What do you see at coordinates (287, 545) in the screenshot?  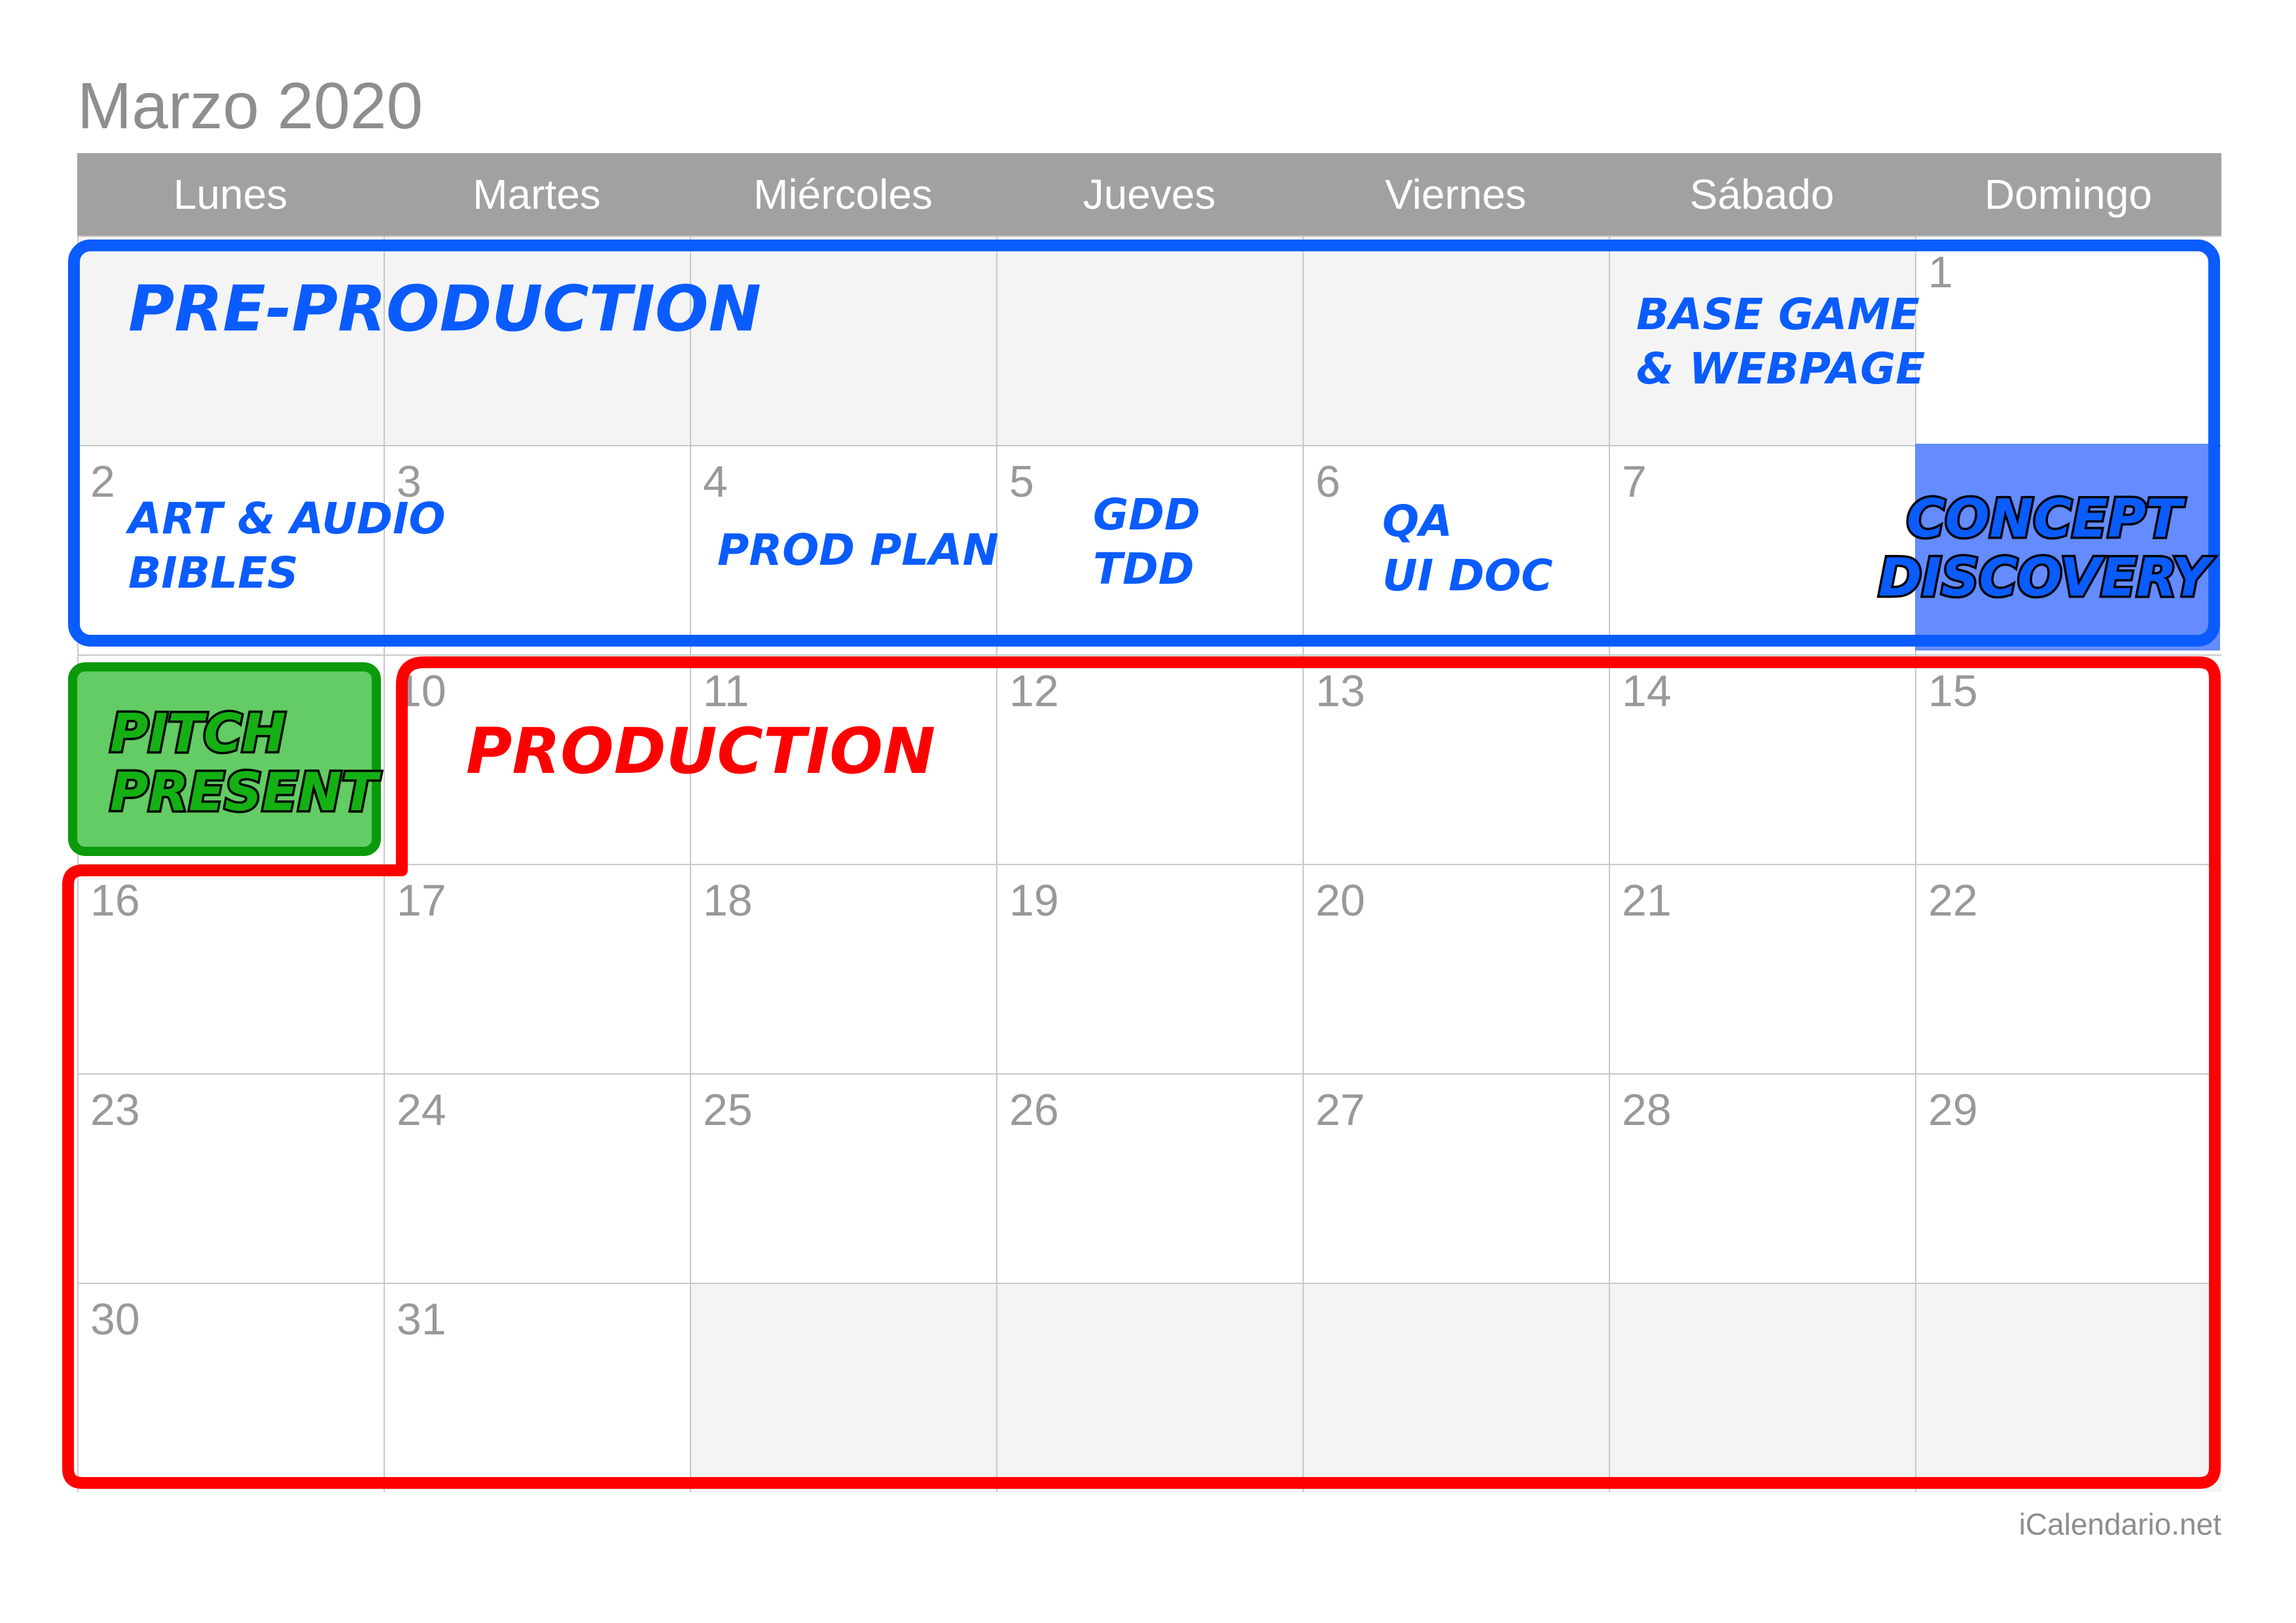 I see `art-audio-label: ART & AUDIO BIBLES` at bounding box center [287, 545].